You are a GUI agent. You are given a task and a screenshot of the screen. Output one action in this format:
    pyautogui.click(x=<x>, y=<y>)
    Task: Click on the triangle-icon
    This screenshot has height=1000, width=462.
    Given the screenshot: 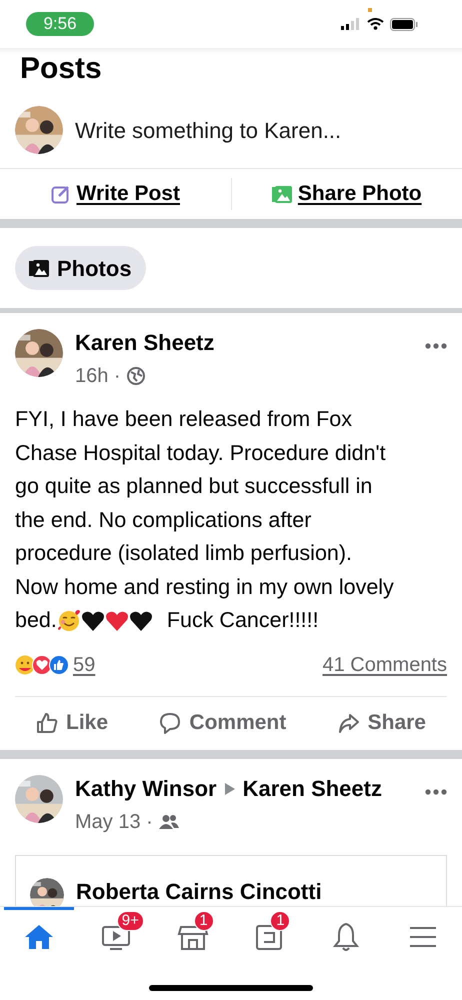 What is the action you would take?
    pyautogui.click(x=229, y=788)
    